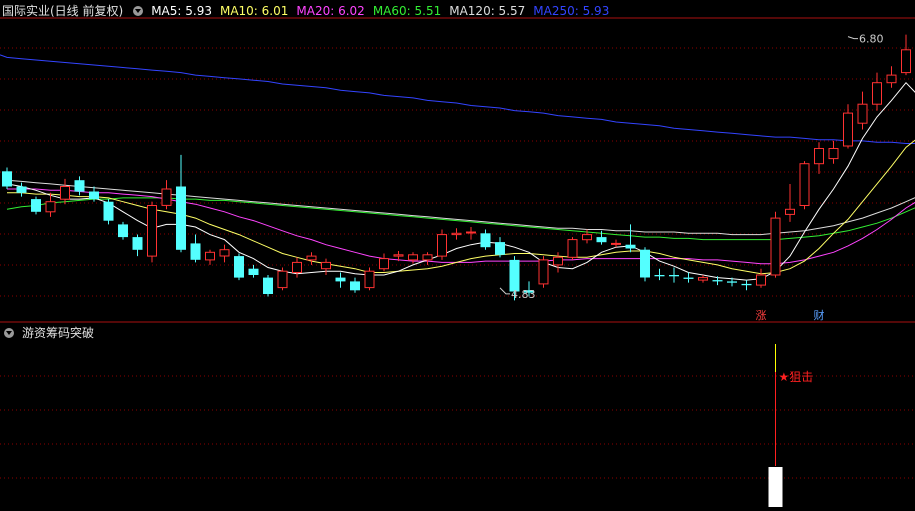 The image size is (915, 511). I want to click on indicator-dropdown-icon, so click(9, 332).